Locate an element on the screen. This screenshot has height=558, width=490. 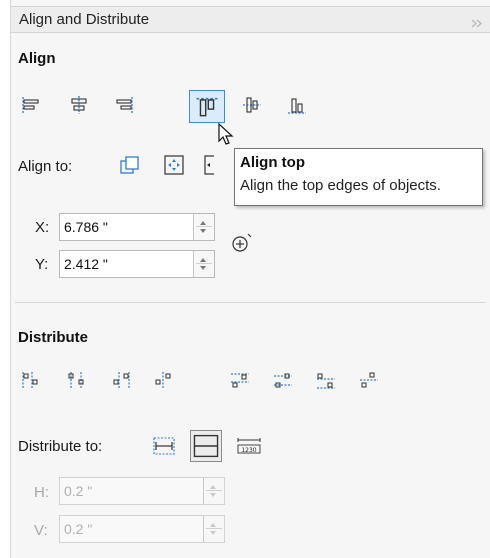
h-field: 0.2 " is located at coordinates (142, 491).